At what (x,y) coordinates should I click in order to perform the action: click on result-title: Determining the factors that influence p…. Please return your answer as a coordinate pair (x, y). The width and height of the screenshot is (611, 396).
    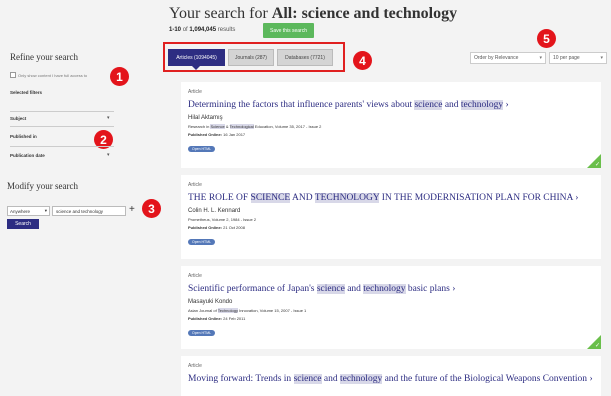
    Looking at the image, I should click on (391, 105).